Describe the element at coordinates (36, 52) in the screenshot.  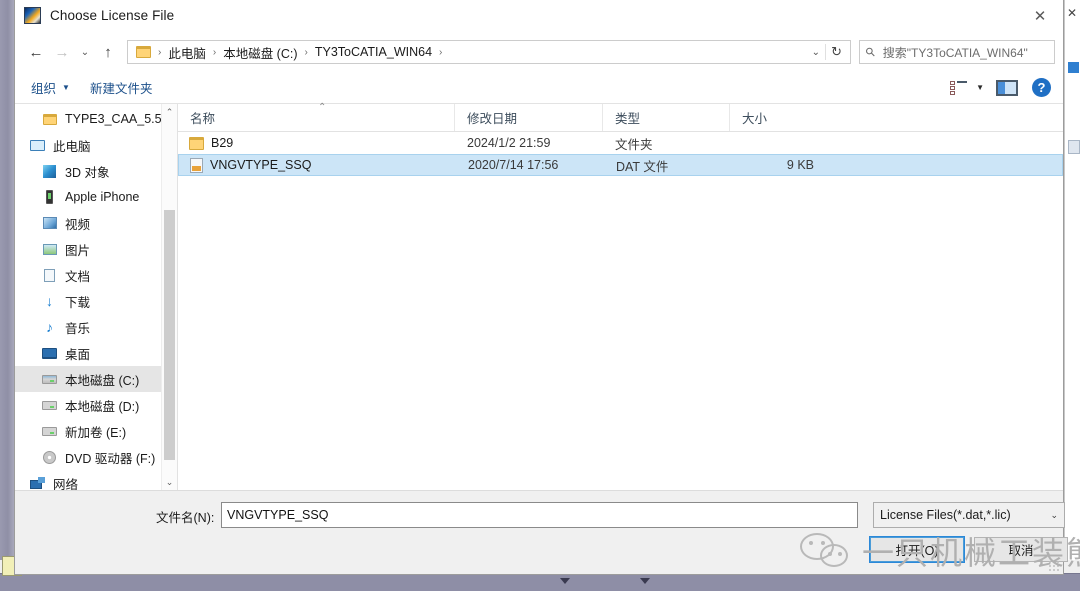
I see `back-button: ←` at that location.